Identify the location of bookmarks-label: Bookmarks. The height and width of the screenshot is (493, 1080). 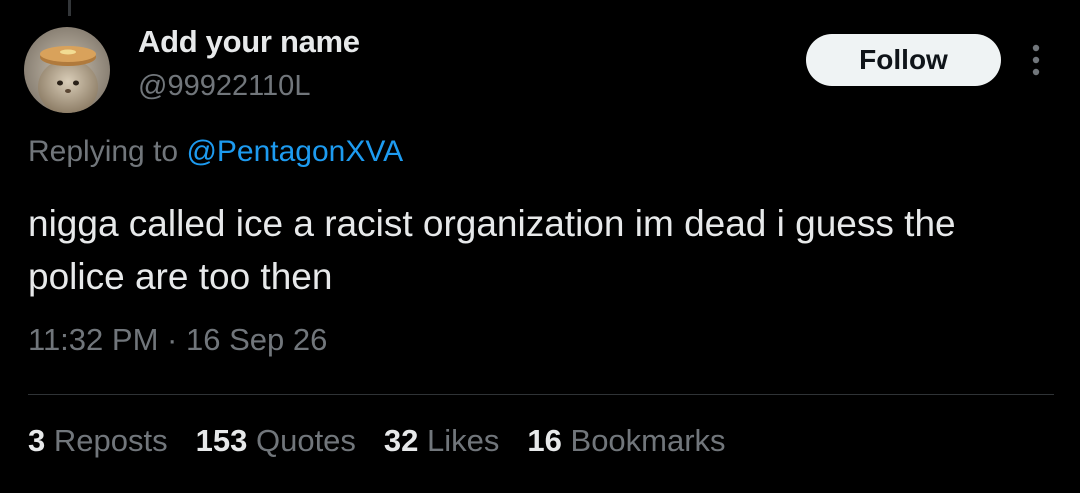
(648, 440).